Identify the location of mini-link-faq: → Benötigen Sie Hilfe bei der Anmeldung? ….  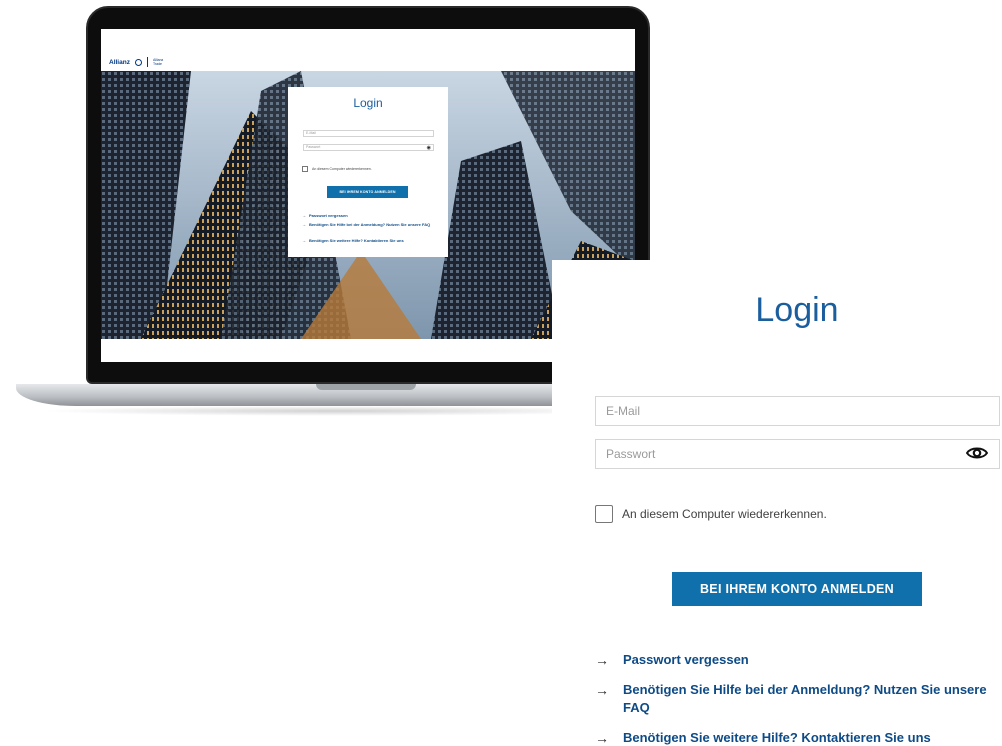
(368, 224).